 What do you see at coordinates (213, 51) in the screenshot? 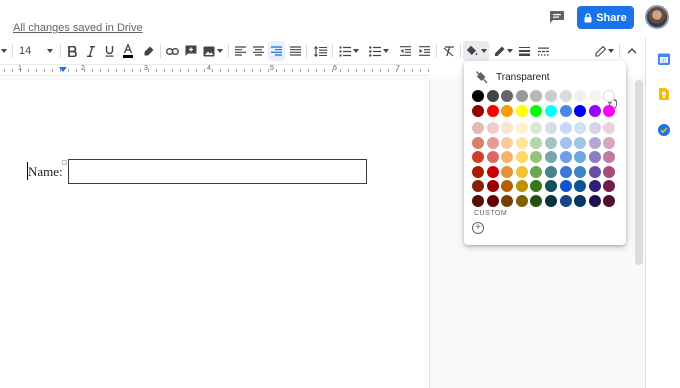
I see `insert-image-button` at bounding box center [213, 51].